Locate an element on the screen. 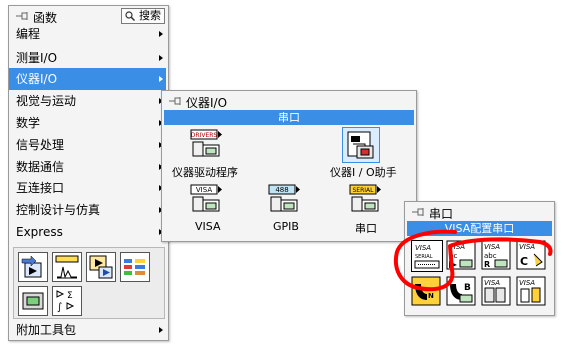  serial-palette-title: 串口 is located at coordinates (441, 214).